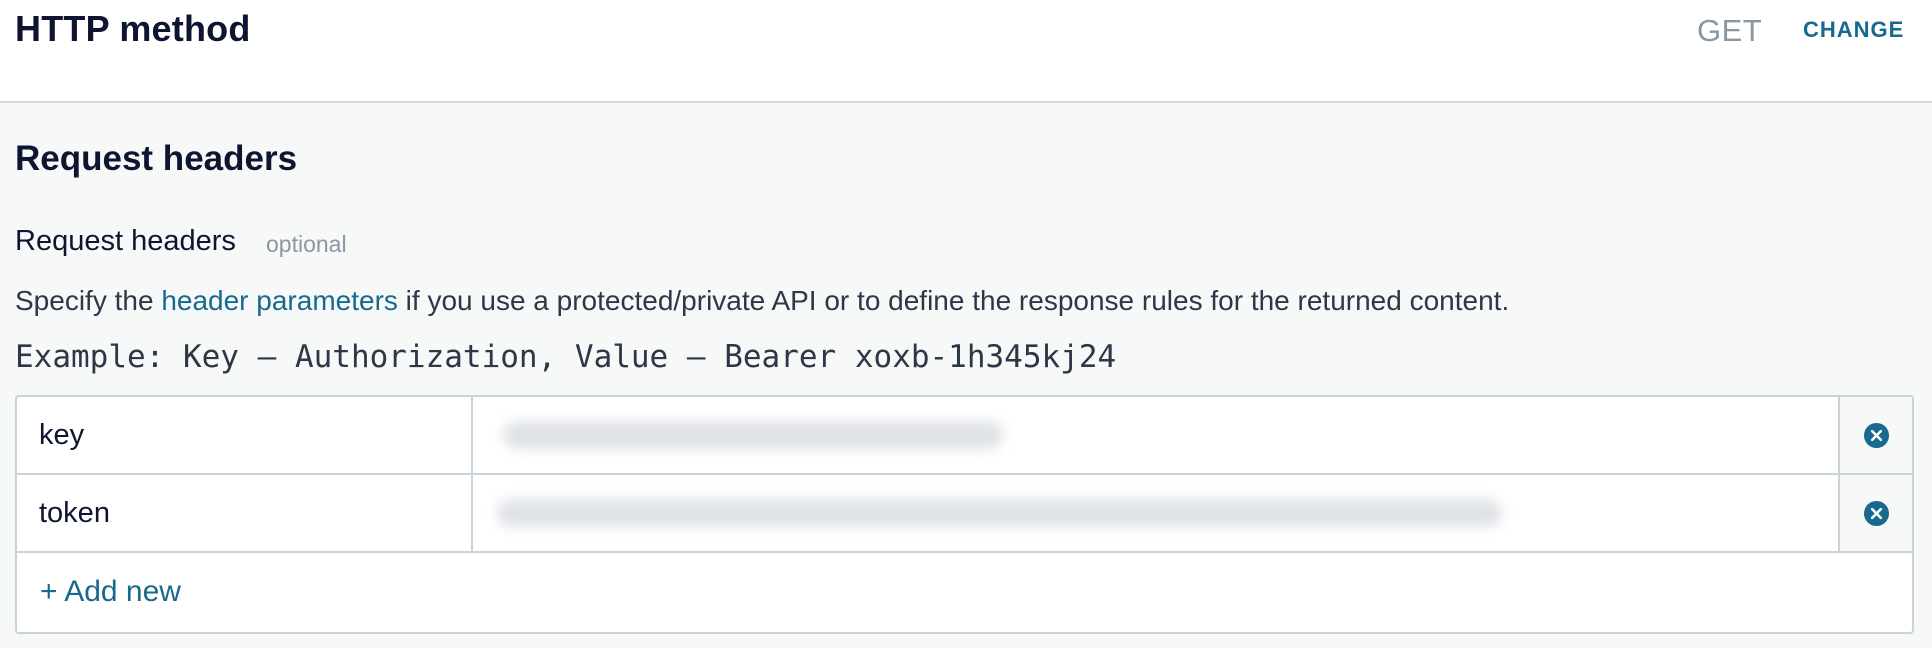 Image resolution: width=1932 pixels, height=648 pixels. I want to click on description-prefix: Specify the, so click(88, 300).